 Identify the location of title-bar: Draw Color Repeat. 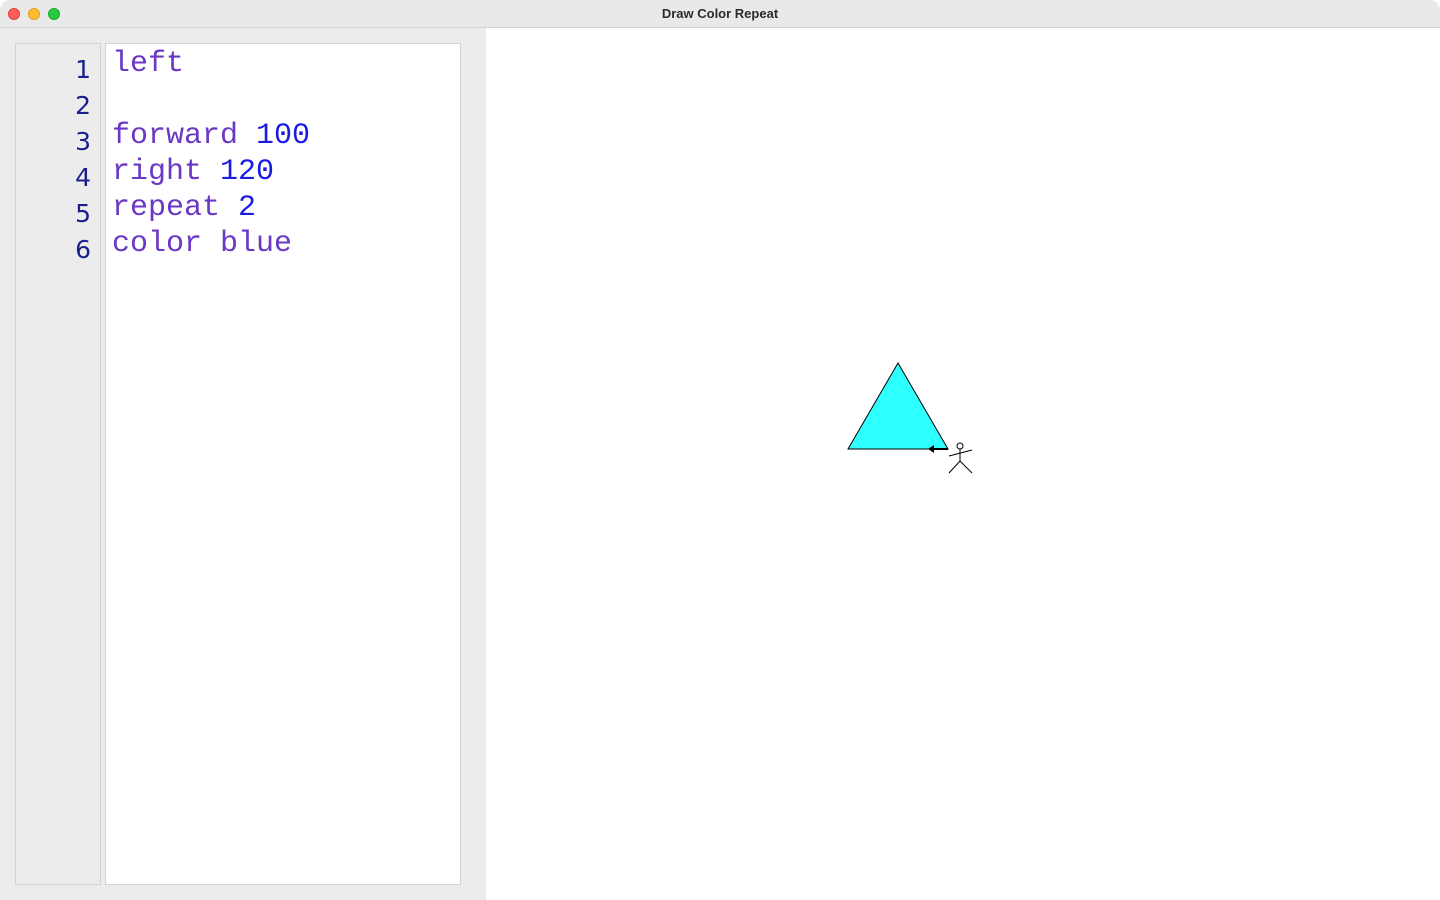
(720, 14).